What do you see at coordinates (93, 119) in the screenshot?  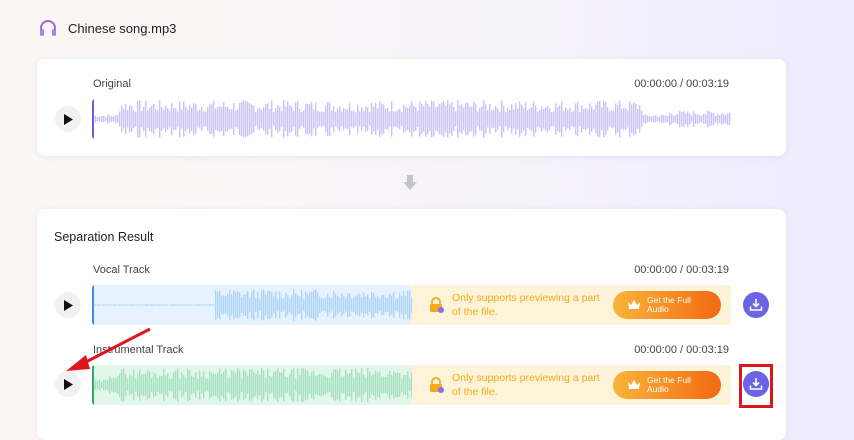 I see `original-playhead` at bounding box center [93, 119].